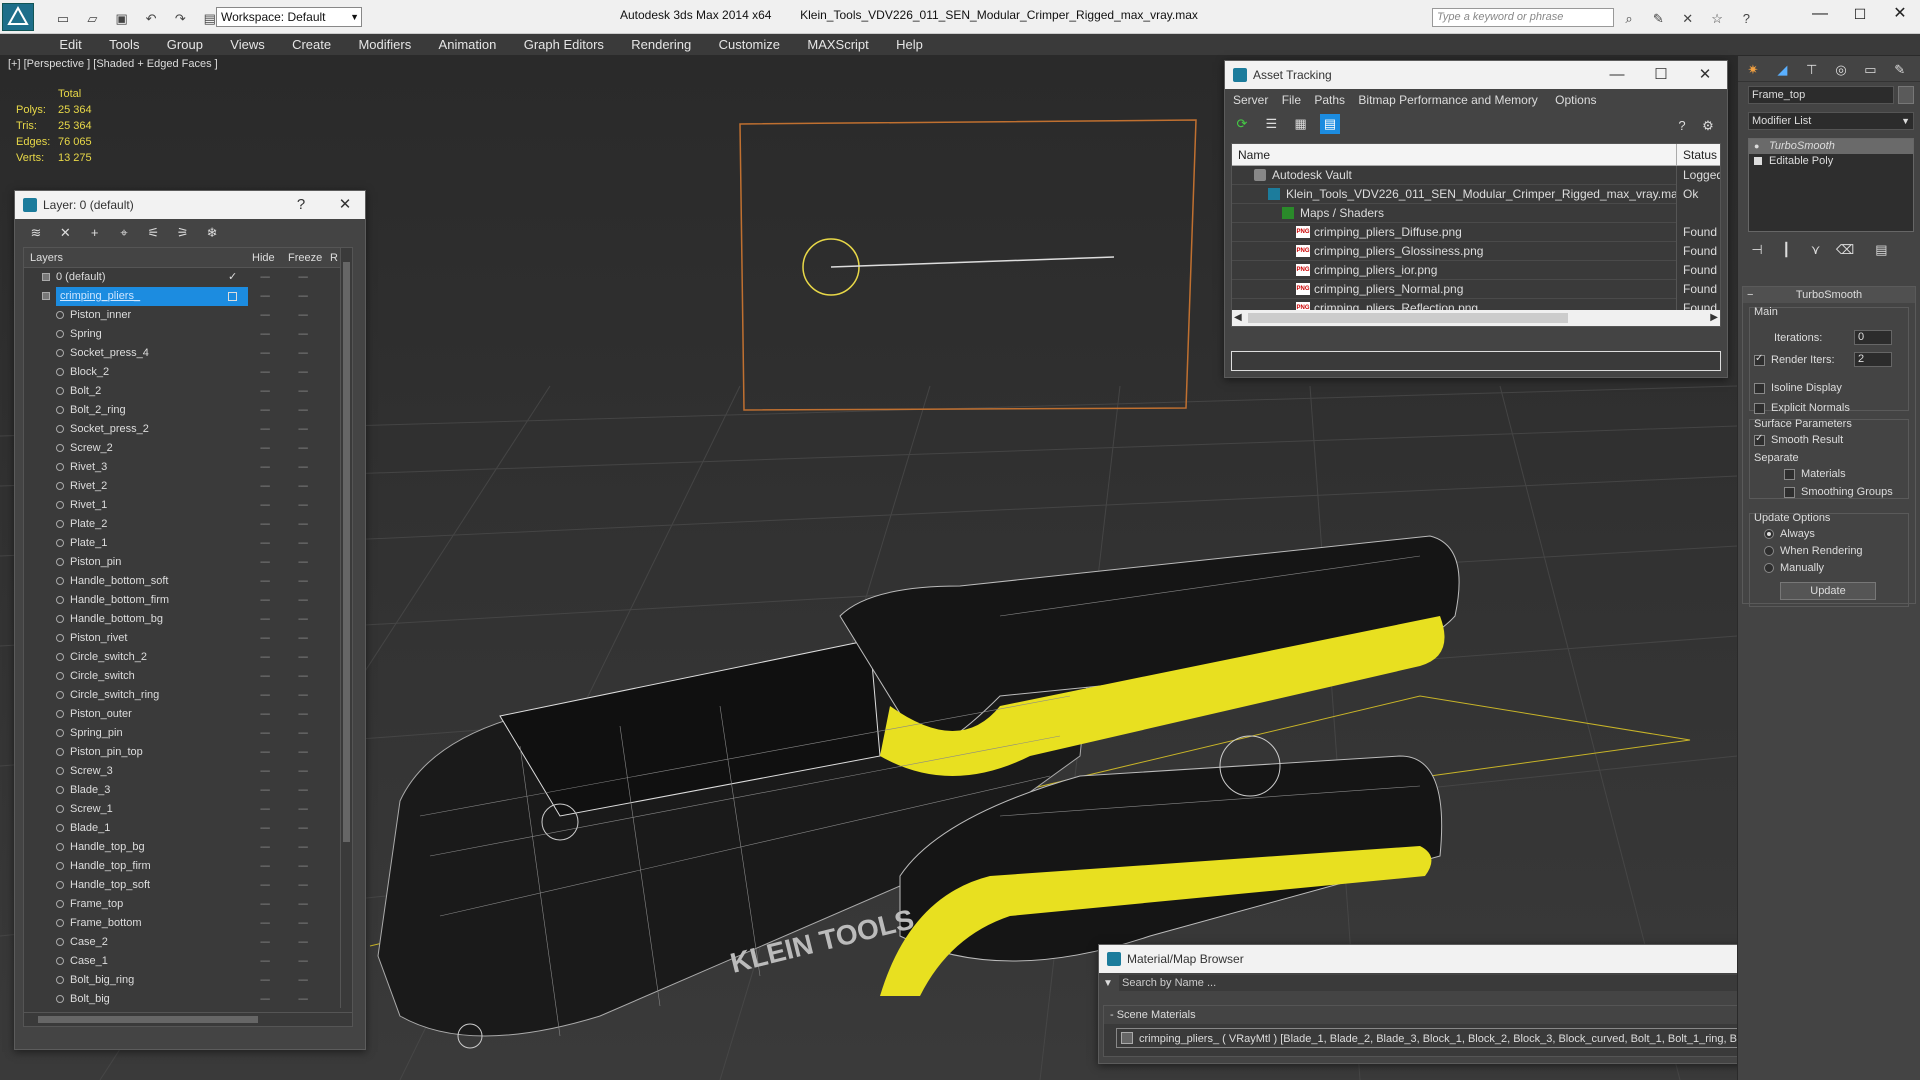 This screenshot has width=1920, height=1080. I want to click on asset-row: Autodesk Vault Logged, so click(1476, 175).